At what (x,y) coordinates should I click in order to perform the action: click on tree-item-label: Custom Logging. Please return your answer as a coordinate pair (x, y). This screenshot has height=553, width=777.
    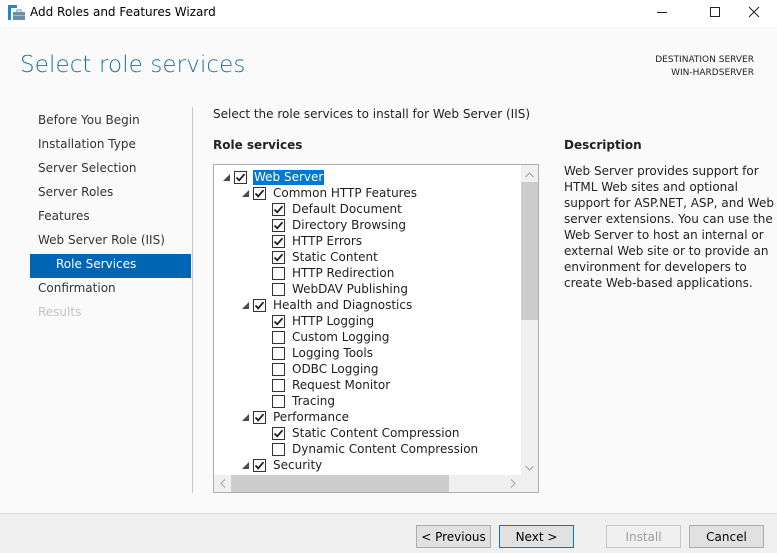
    Looking at the image, I should click on (341, 336).